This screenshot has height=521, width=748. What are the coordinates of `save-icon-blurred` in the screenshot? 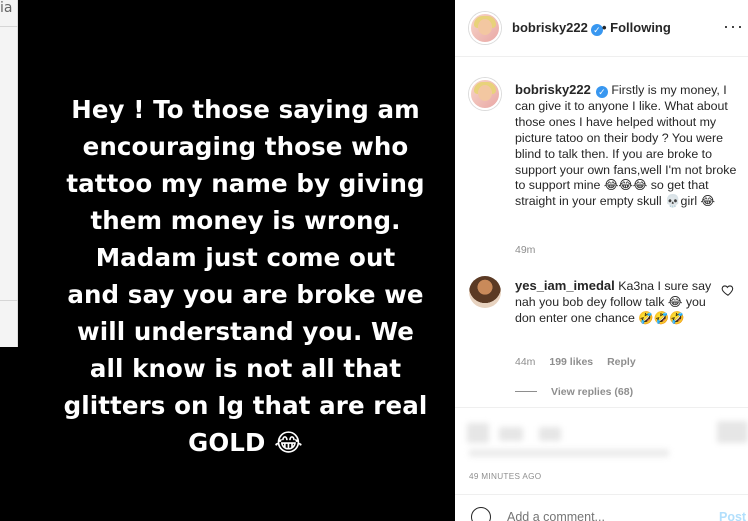 It's located at (732, 432).